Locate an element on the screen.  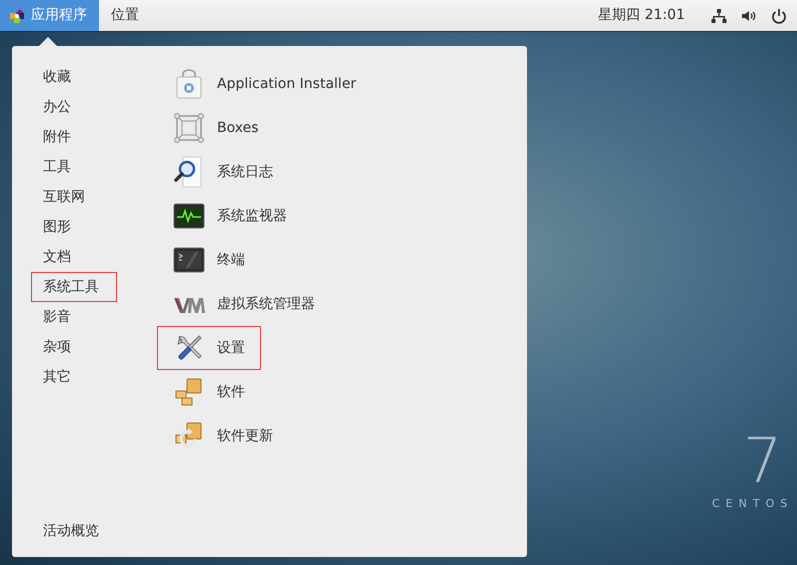
menu-category: 工具 is located at coordinates (74, 167).